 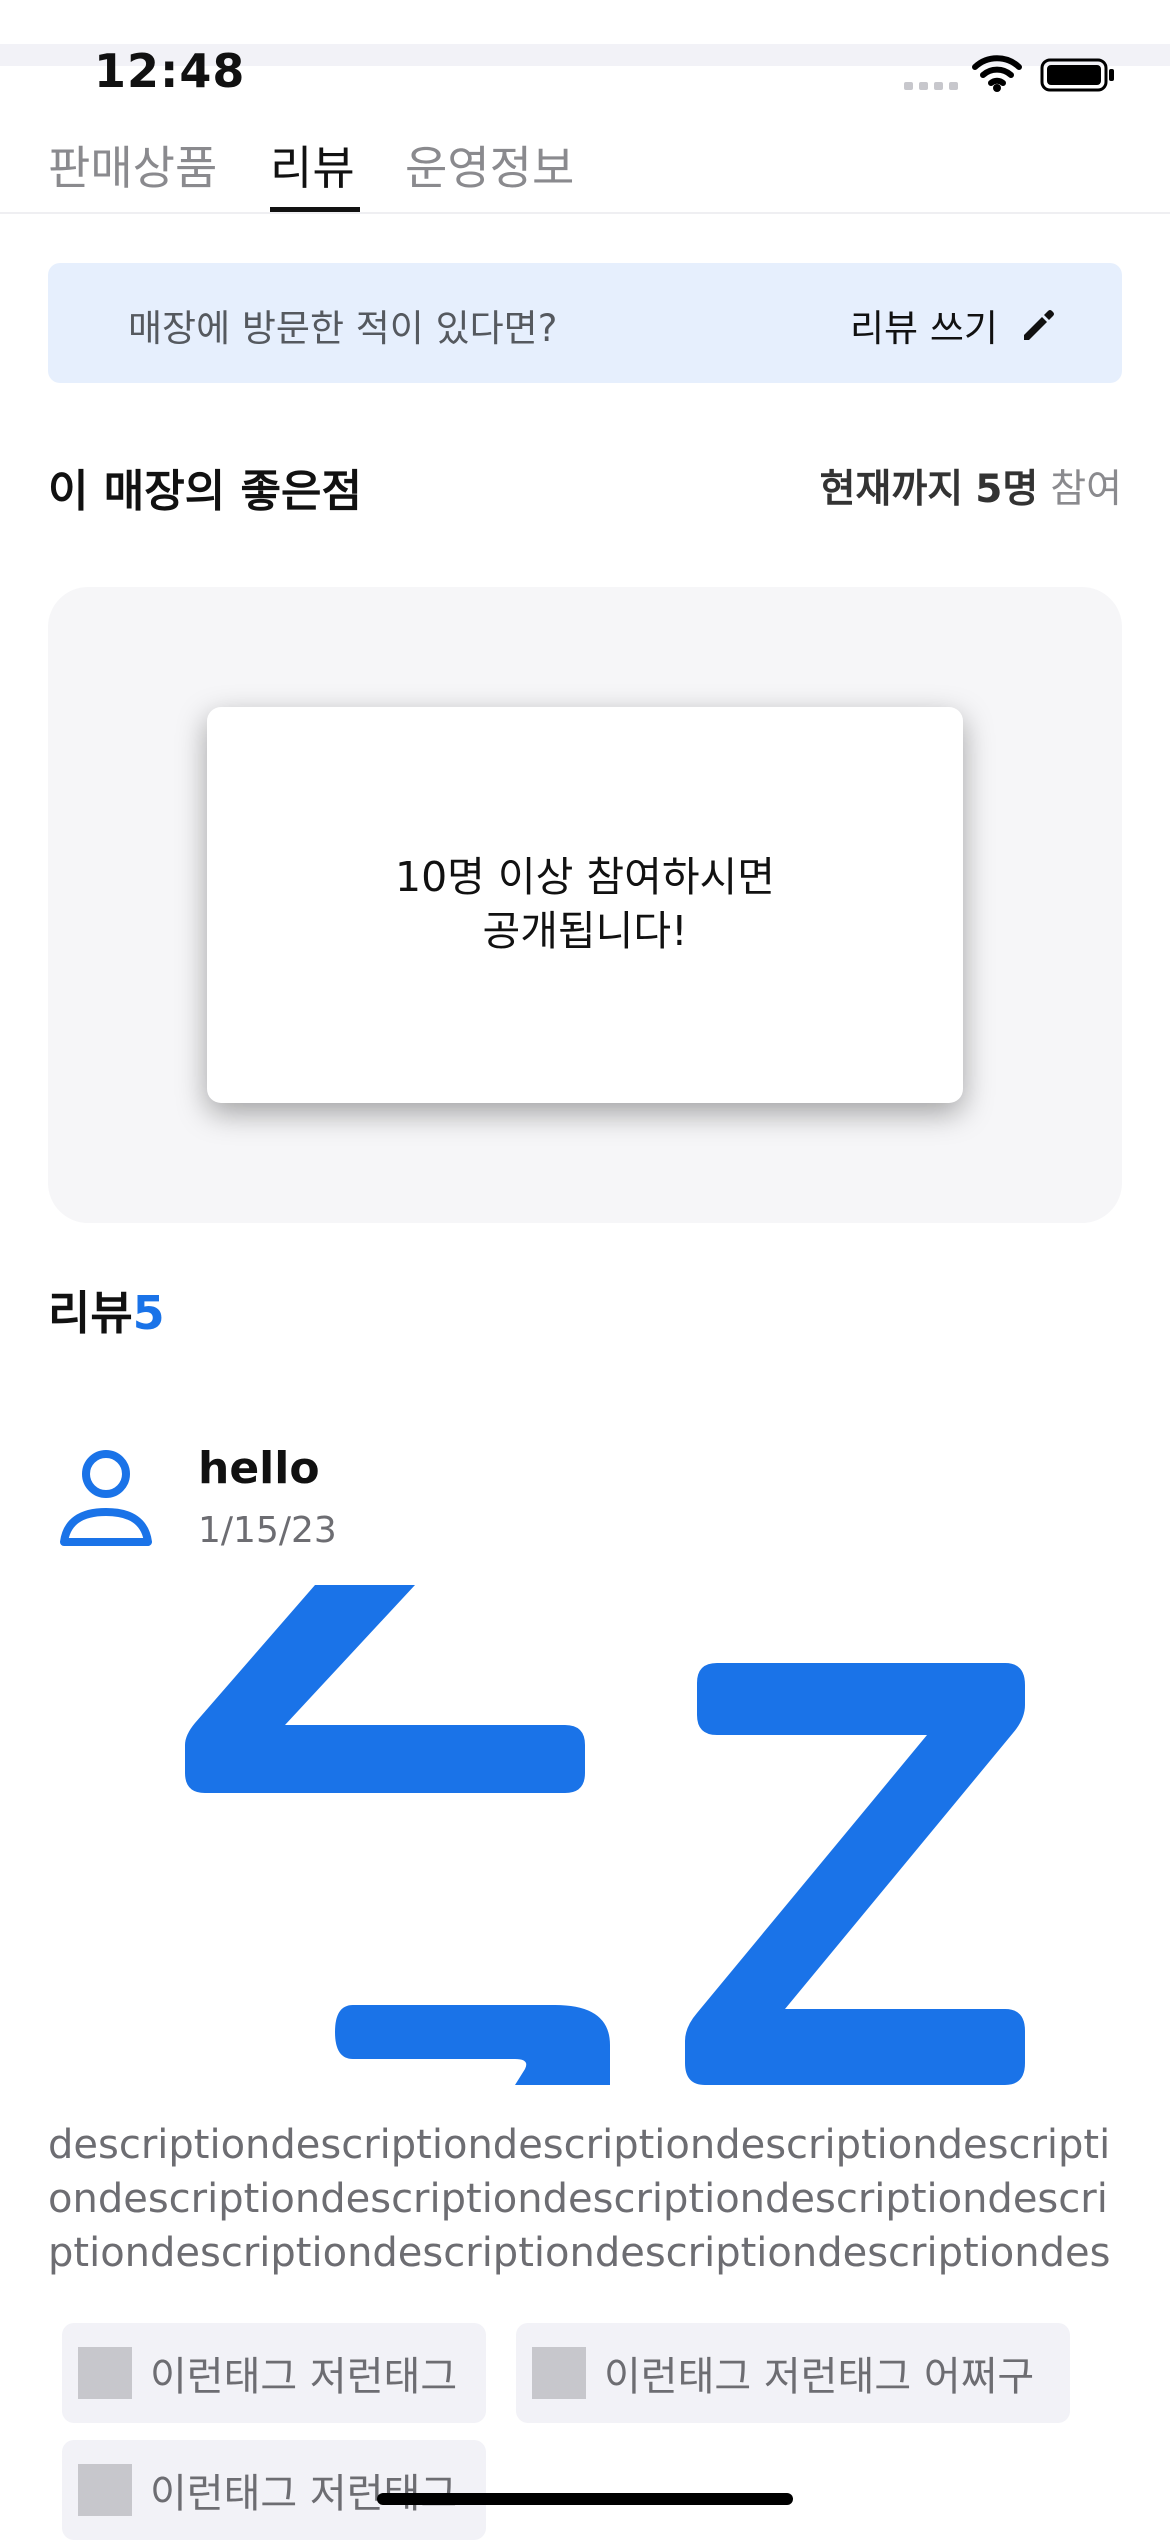 What do you see at coordinates (585, 931) in the screenshot?
I see `locked-message-line2: 공개됩니다!` at bounding box center [585, 931].